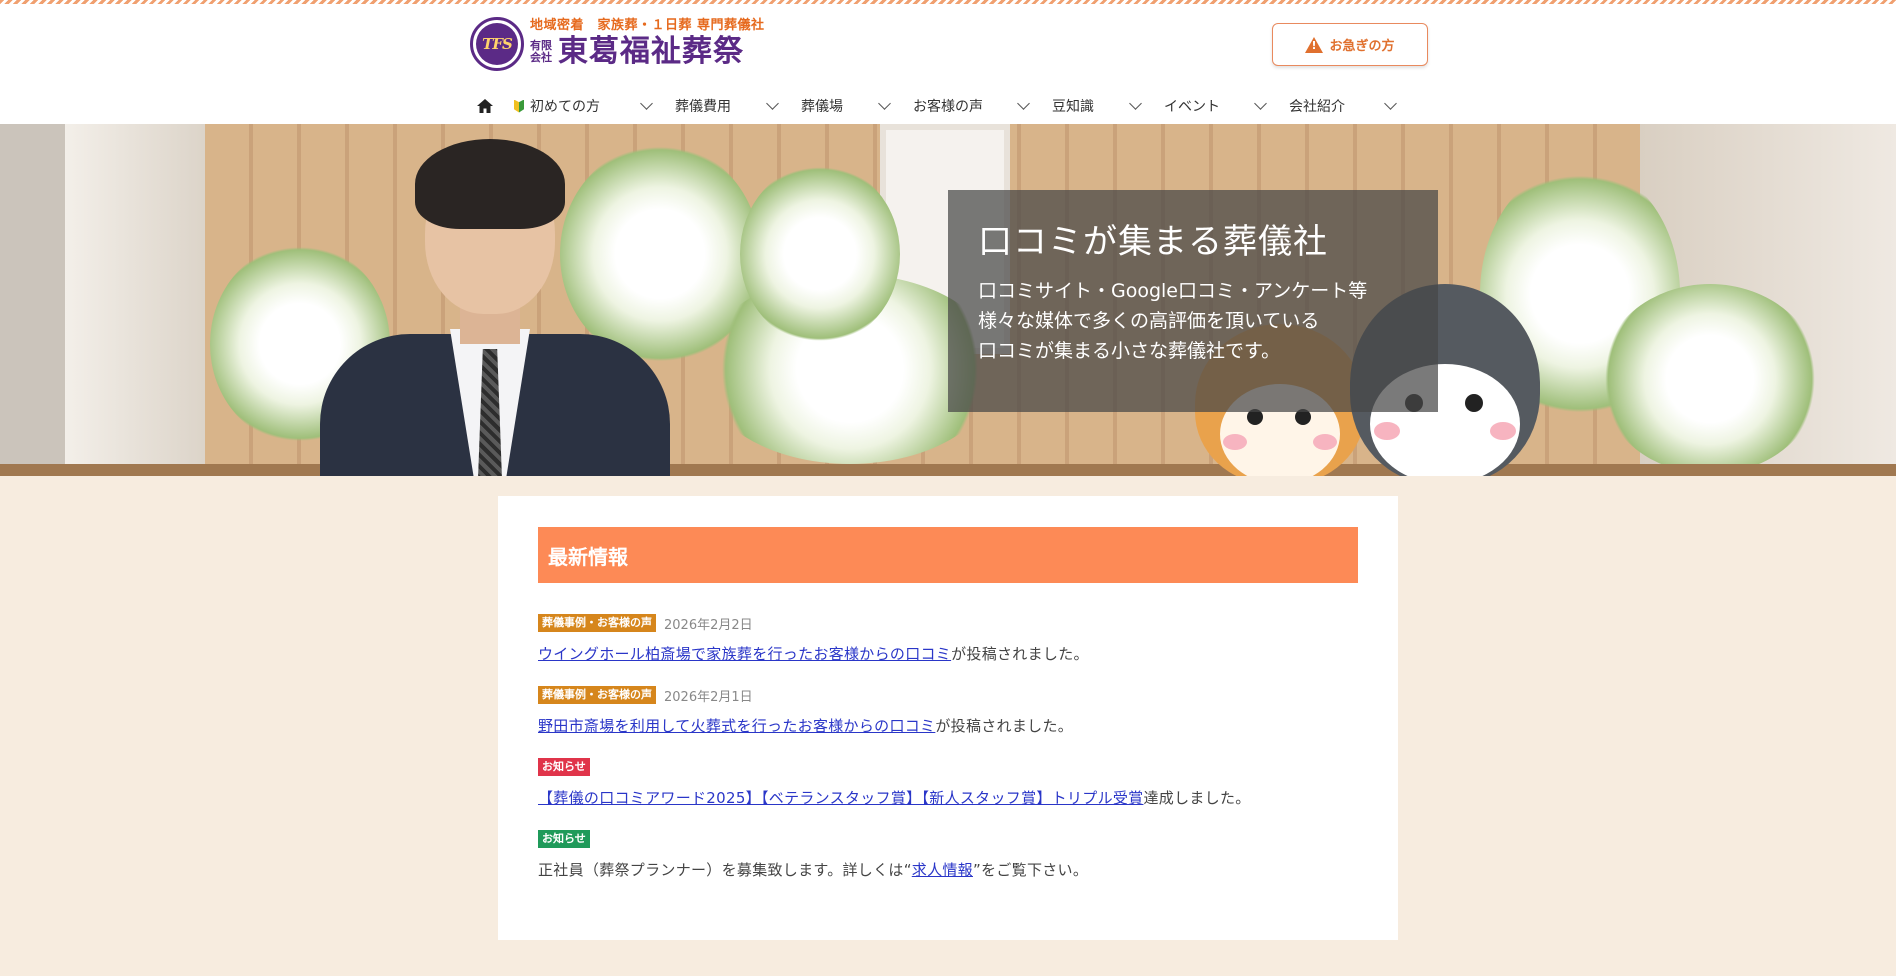 The height and width of the screenshot is (976, 1896). Describe the element at coordinates (1362, 46) in the screenshot. I see `urgent-button-label: お急ぎの方` at that location.